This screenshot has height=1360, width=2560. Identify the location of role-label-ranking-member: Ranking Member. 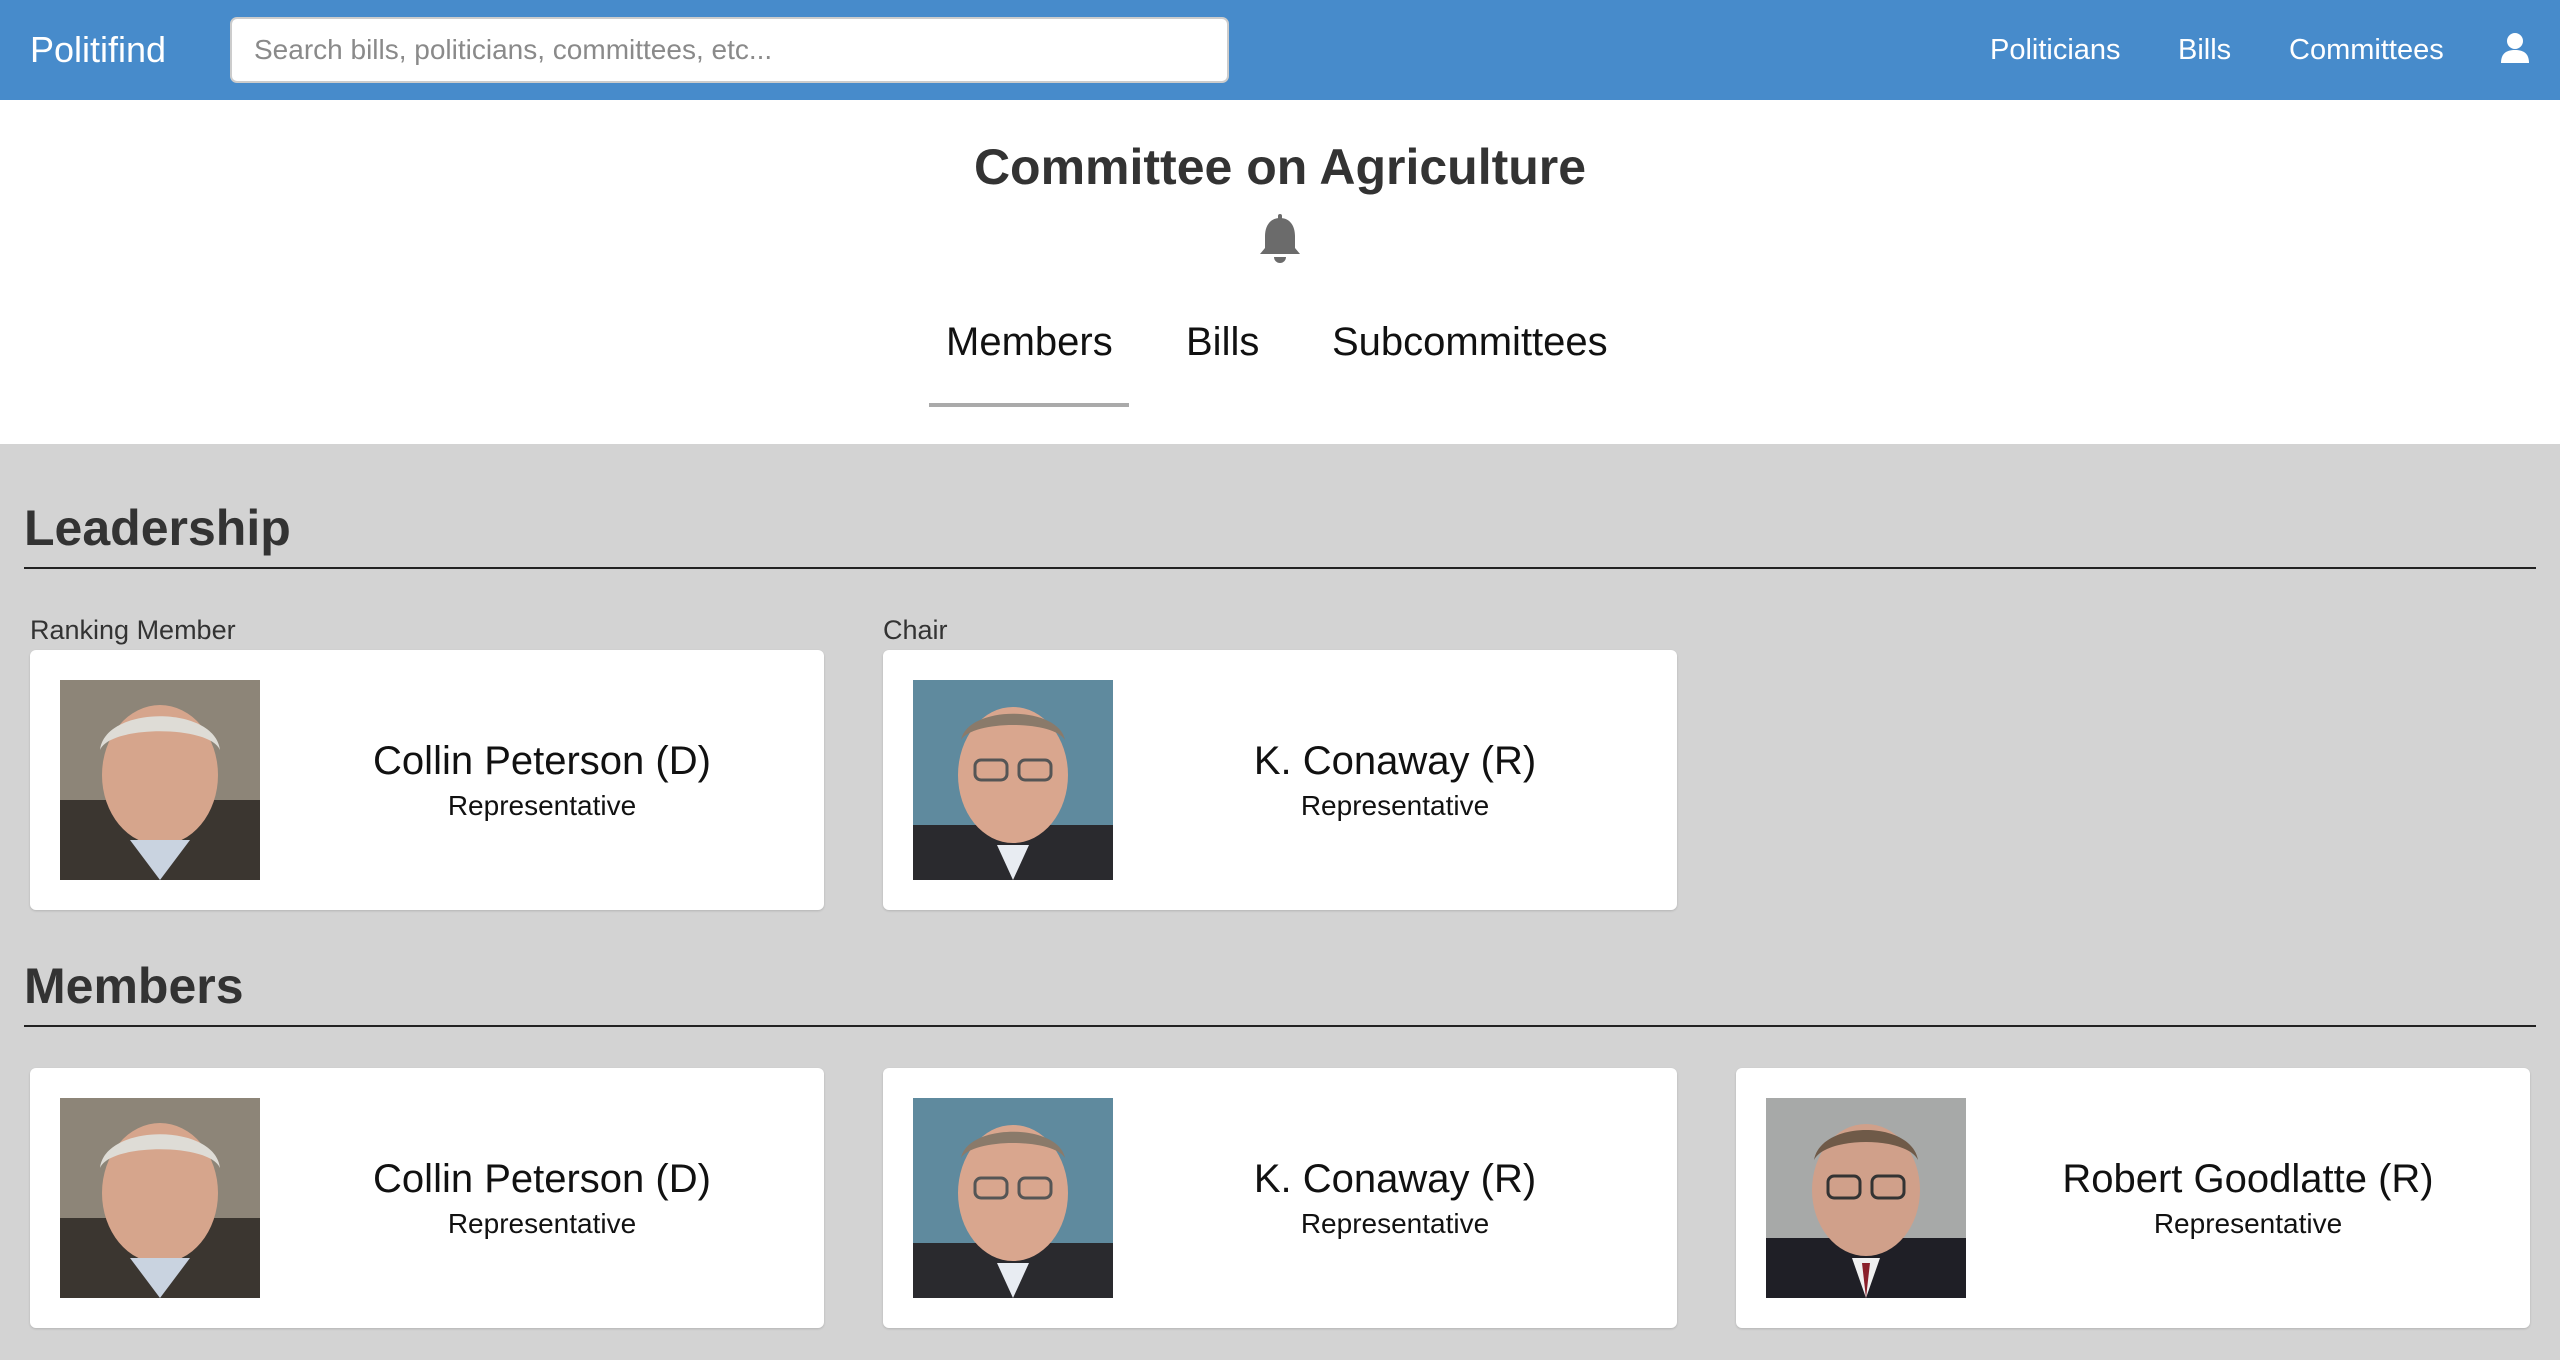
(133, 630).